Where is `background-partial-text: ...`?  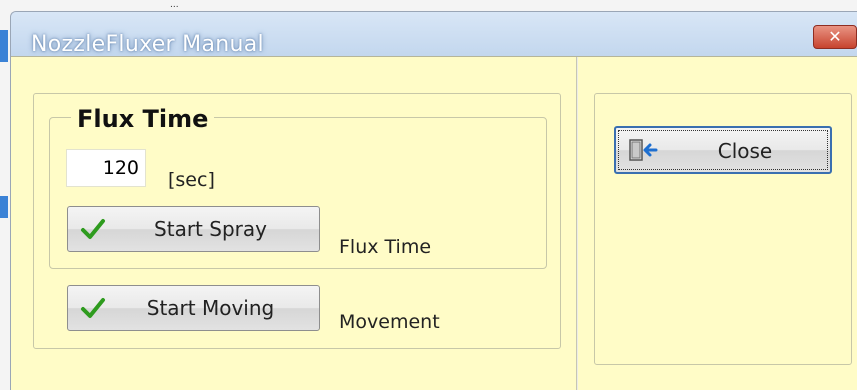 background-partial-text: ... is located at coordinates (174, 5).